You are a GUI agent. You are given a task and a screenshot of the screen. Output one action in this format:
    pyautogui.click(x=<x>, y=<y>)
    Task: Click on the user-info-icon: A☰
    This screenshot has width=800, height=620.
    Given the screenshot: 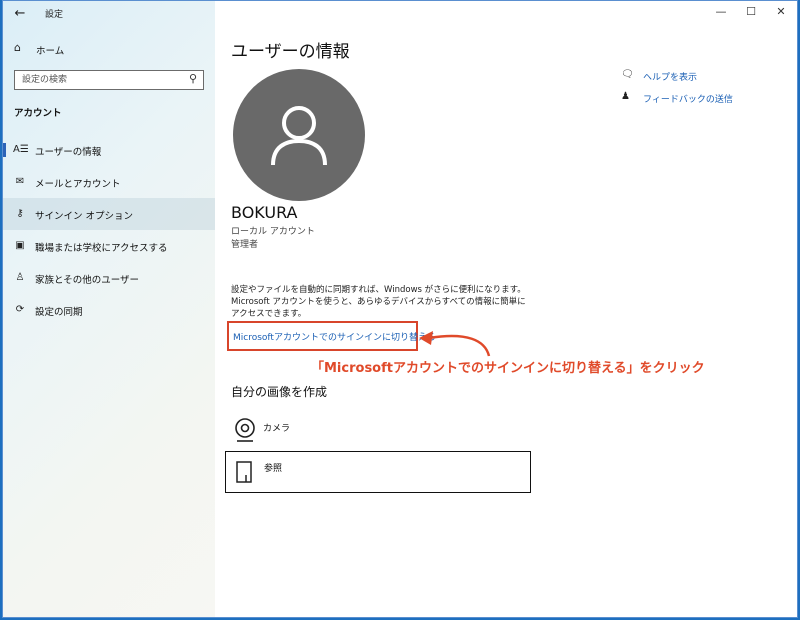 What is the action you would take?
    pyautogui.click(x=21, y=149)
    